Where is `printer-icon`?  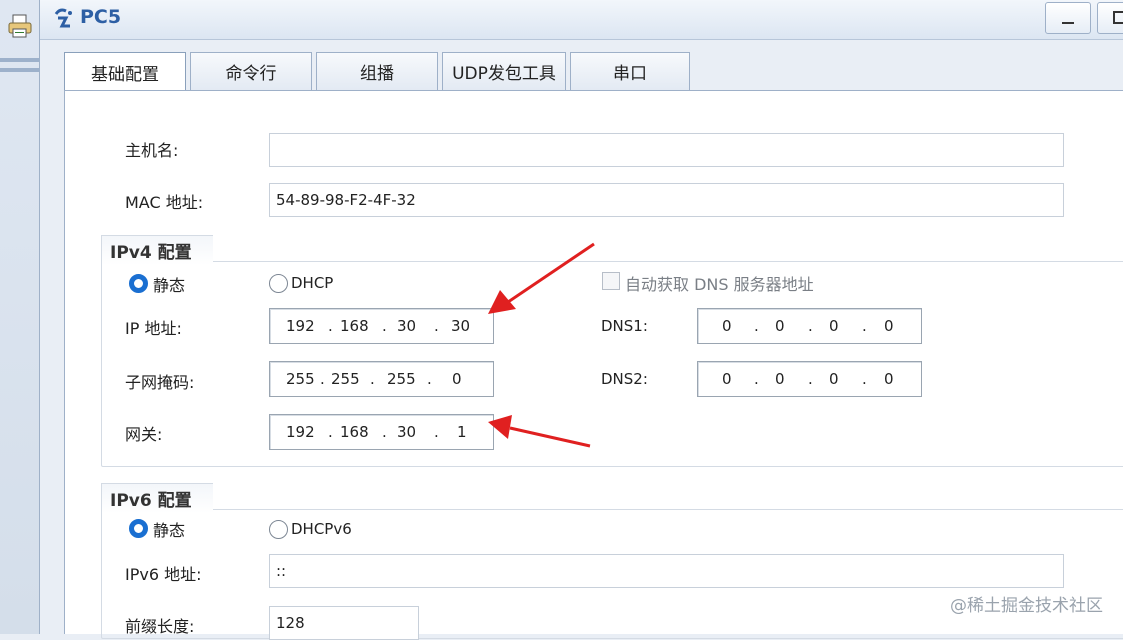 printer-icon is located at coordinates (20, 26).